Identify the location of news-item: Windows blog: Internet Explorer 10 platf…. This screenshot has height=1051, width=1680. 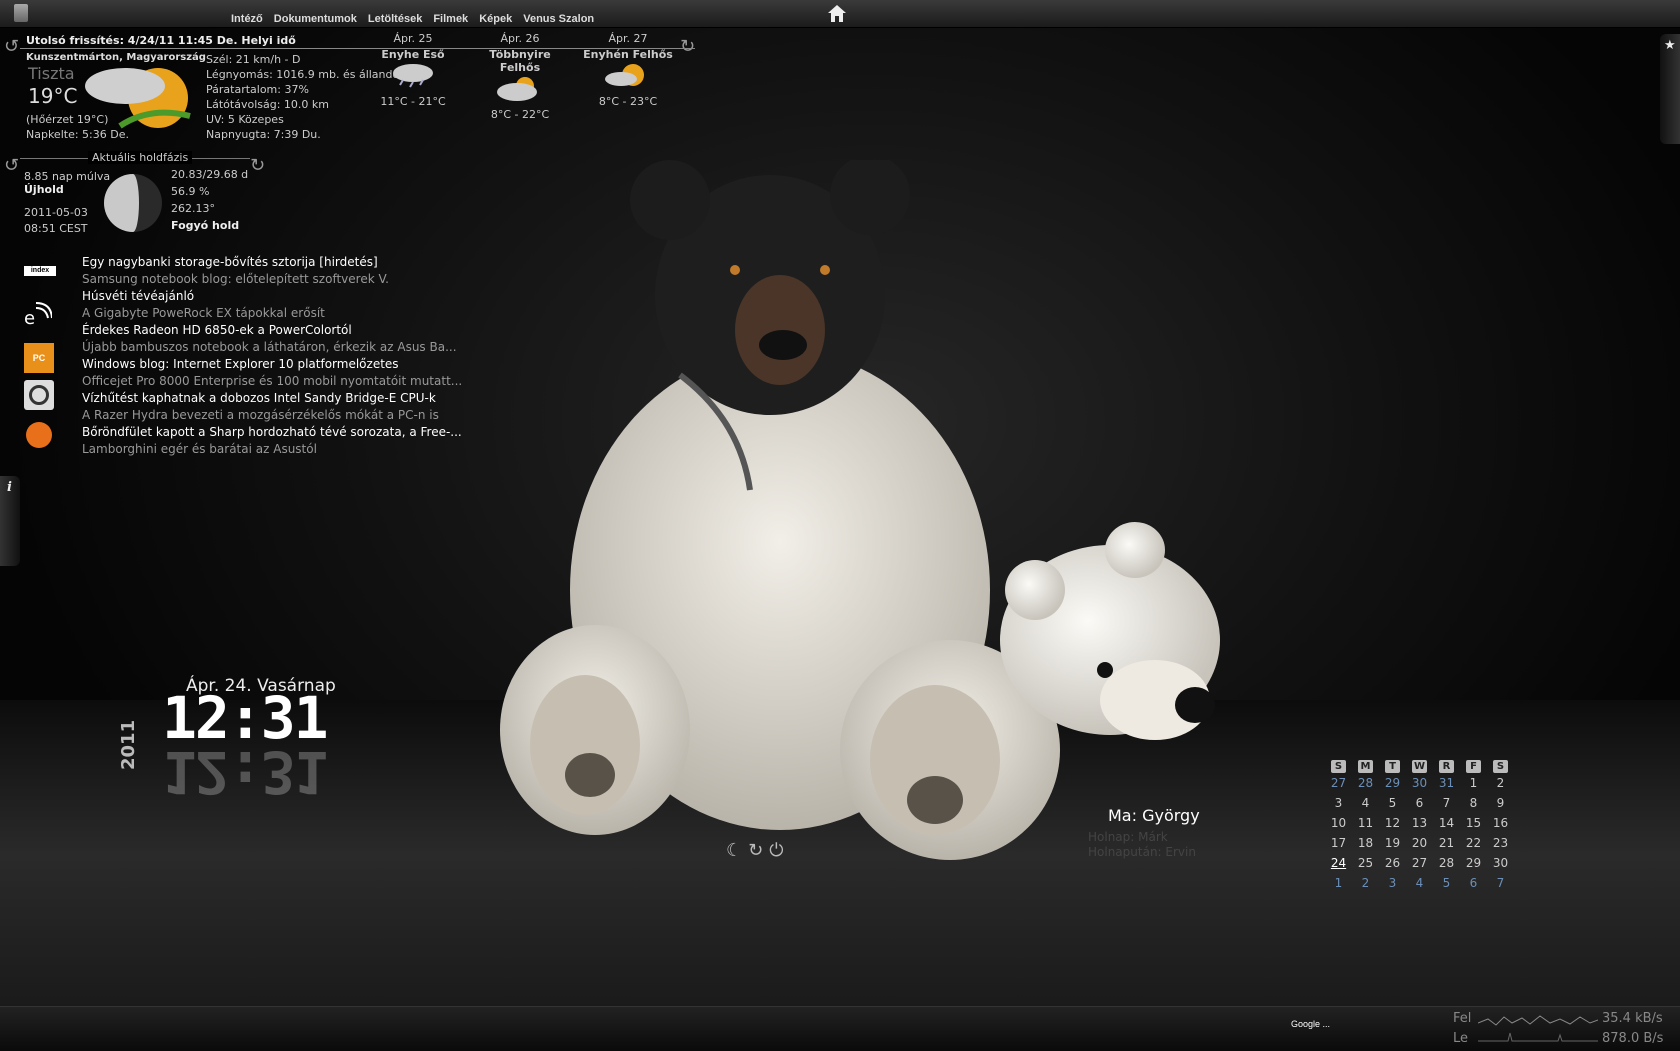
(272, 364).